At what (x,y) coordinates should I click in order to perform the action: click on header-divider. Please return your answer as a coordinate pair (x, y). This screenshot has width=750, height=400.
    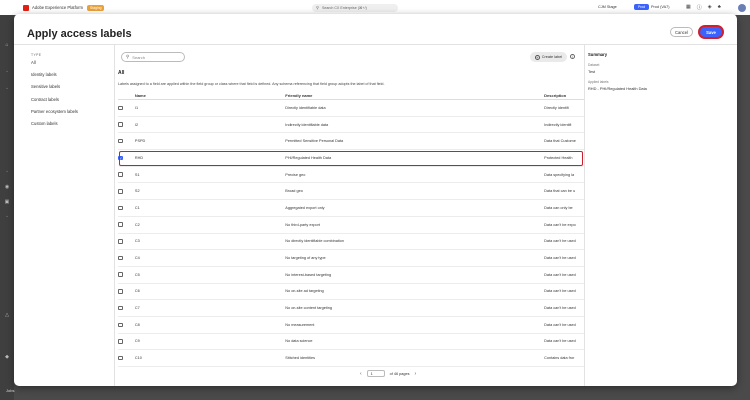
    Looking at the image, I should click on (375, 44).